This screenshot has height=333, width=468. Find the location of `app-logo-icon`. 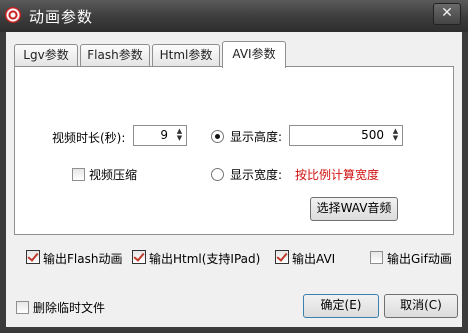

app-logo-icon is located at coordinates (13, 15).